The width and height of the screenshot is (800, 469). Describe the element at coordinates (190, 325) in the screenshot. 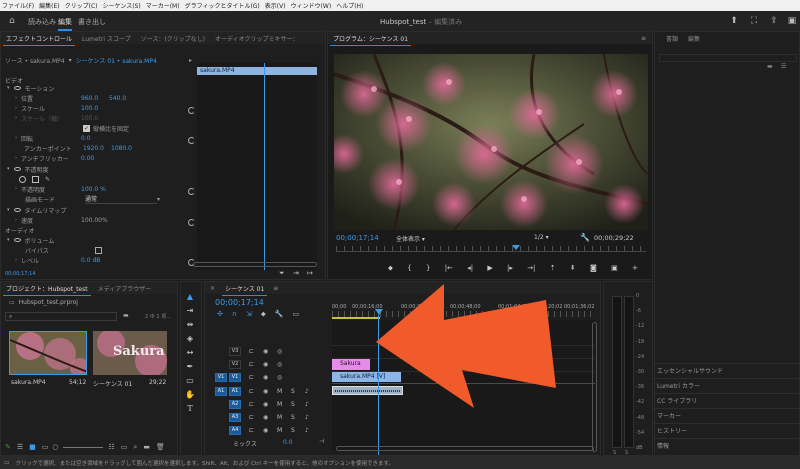

I see `ripple-edit-icon: ⇹` at that location.